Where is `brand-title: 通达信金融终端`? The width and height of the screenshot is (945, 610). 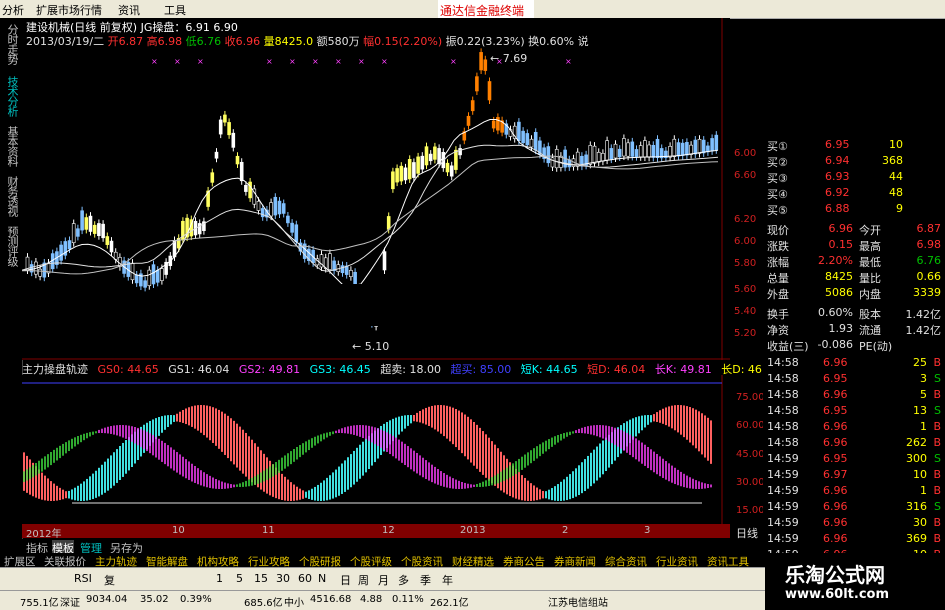 brand-title: 通达信金融终端 is located at coordinates (482, 11).